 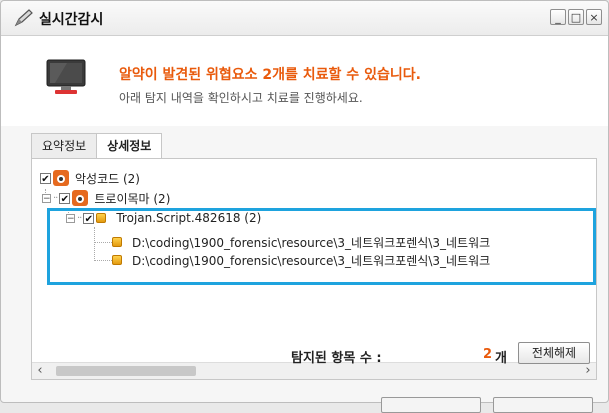 I want to click on malware-checkbox: ✔, so click(x=45, y=178).